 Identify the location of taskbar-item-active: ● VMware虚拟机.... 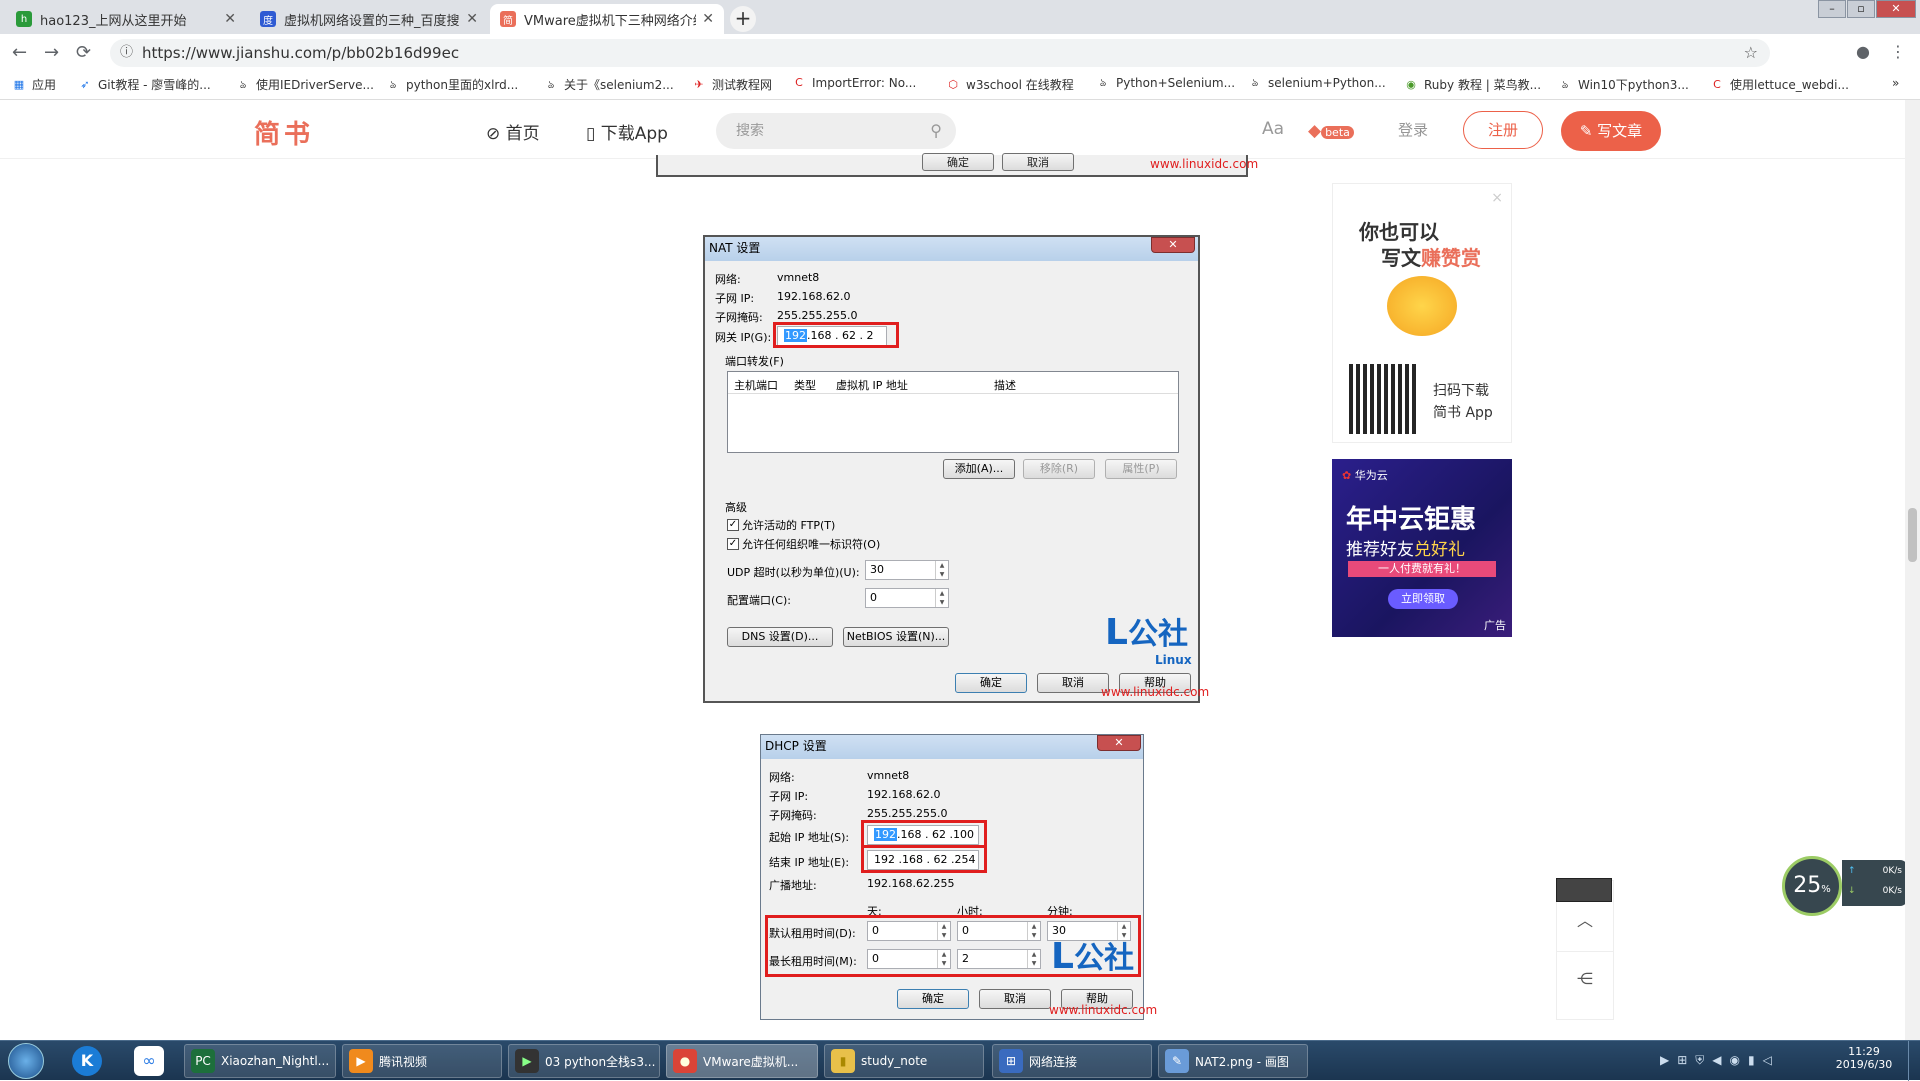
(742, 1061).